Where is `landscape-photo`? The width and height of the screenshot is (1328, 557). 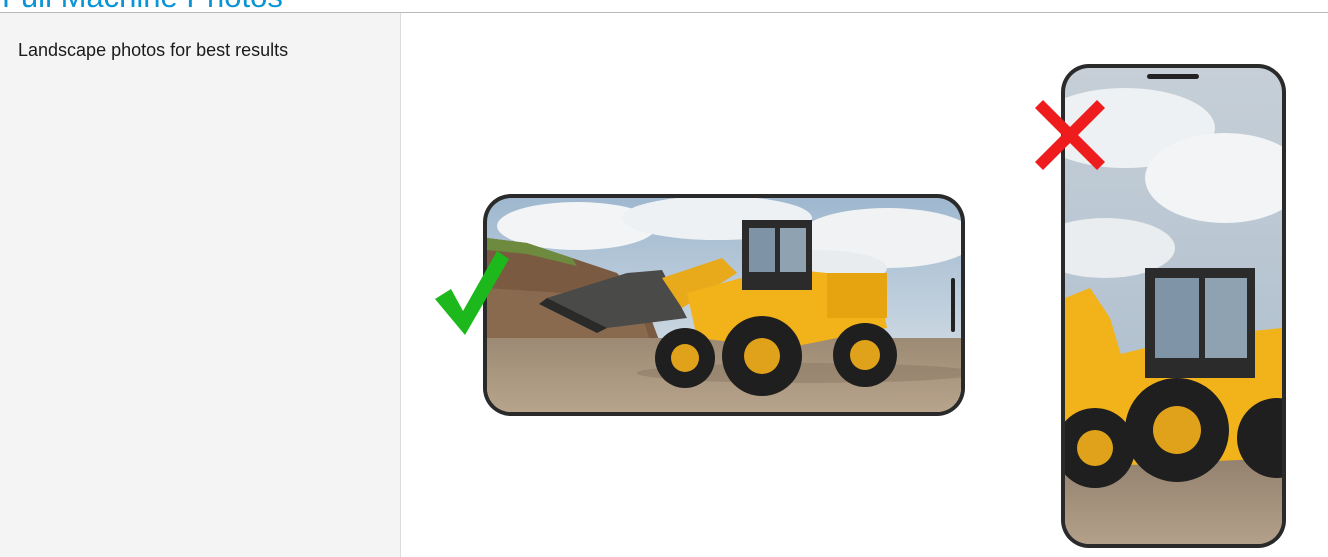 landscape-photo is located at coordinates (724, 305).